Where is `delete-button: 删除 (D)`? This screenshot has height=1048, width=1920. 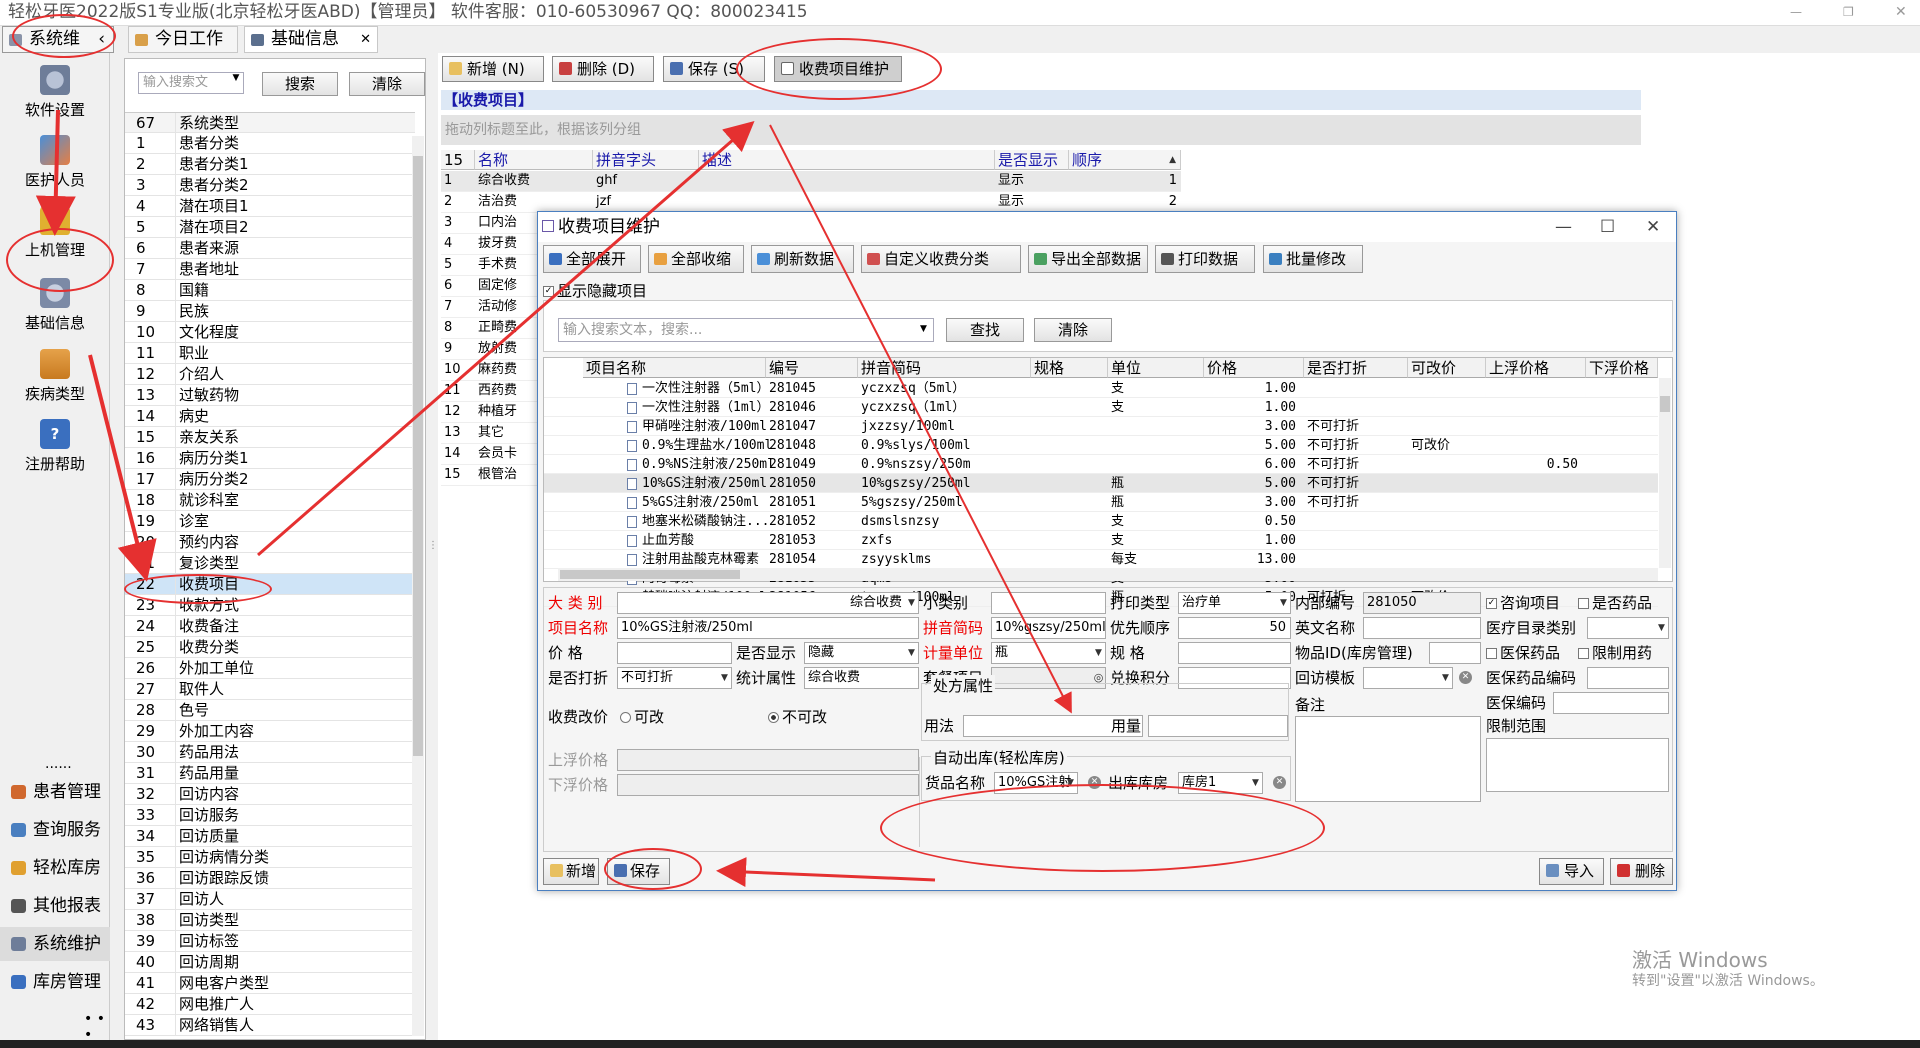
delete-button: 删除 (D) is located at coordinates (603, 69).